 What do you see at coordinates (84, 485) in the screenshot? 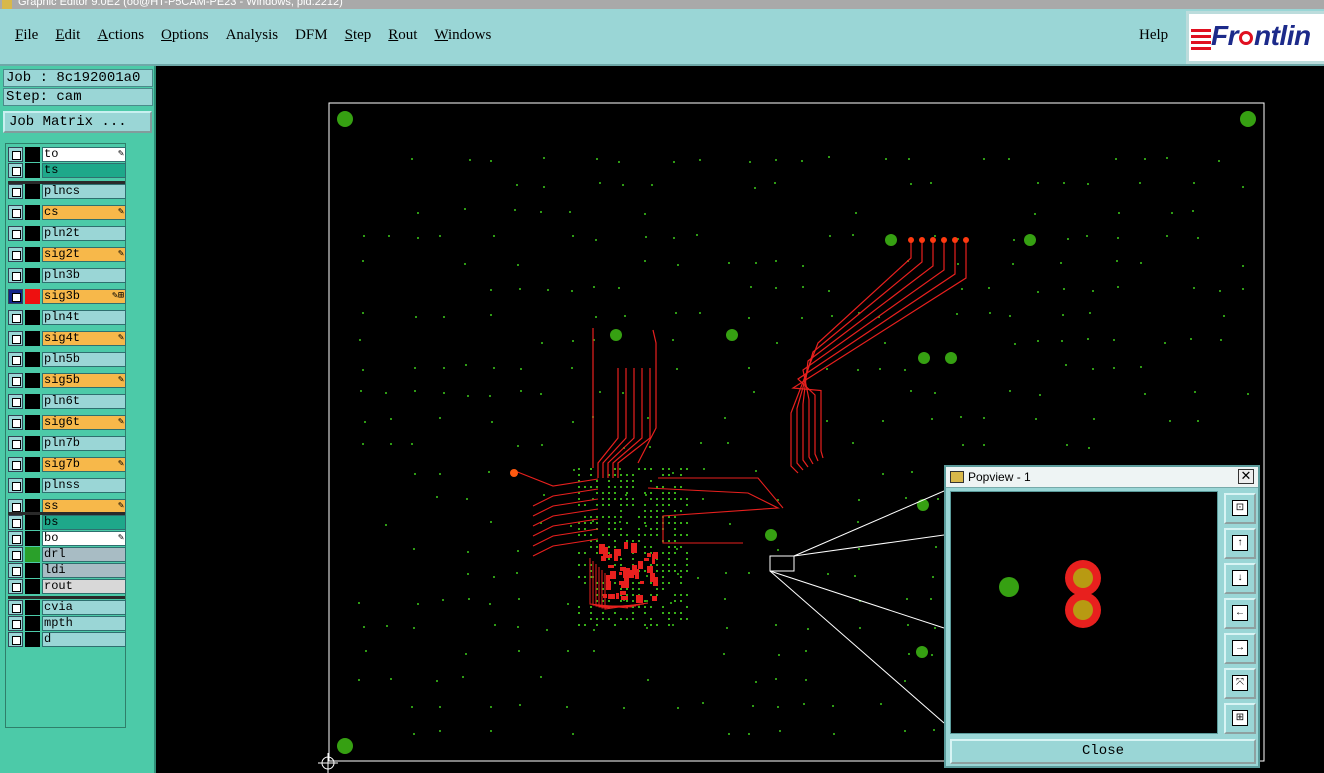
I see `layer-name: plnss` at bounding box center [84, 485].